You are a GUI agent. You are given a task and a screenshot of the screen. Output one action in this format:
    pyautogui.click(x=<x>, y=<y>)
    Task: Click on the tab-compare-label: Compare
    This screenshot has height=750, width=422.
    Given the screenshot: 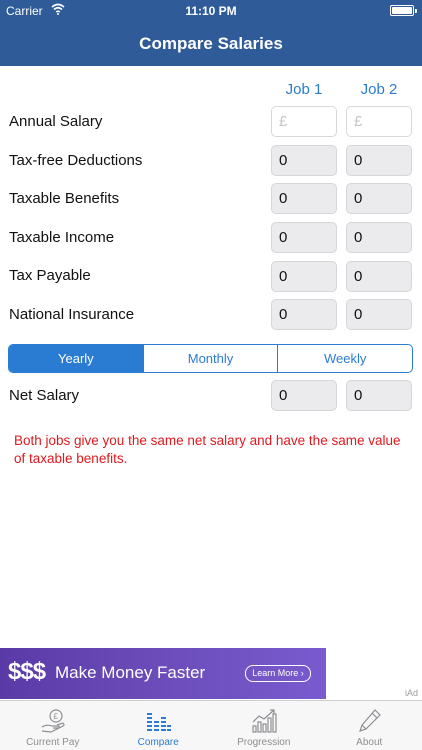 What is the action you would take?
    pyautogui.click(x=158, y=742)
    